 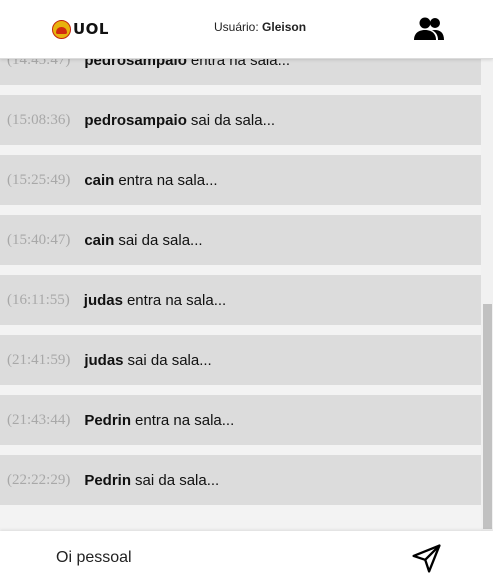 What do you see at coordinates (284, 27) in the screenshot?
I see `user-name: Gleison` at bounding box center [284, 27].